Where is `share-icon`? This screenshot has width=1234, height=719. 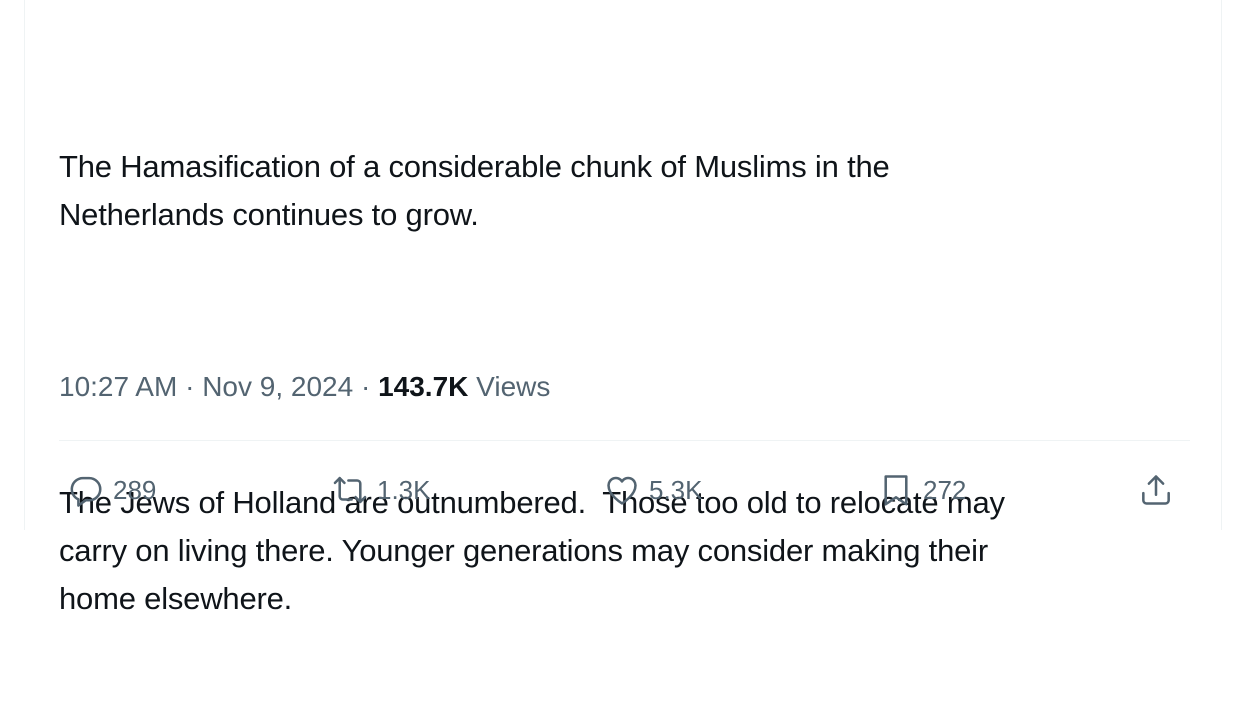
share-icon is located at coordinates (1156, 490).